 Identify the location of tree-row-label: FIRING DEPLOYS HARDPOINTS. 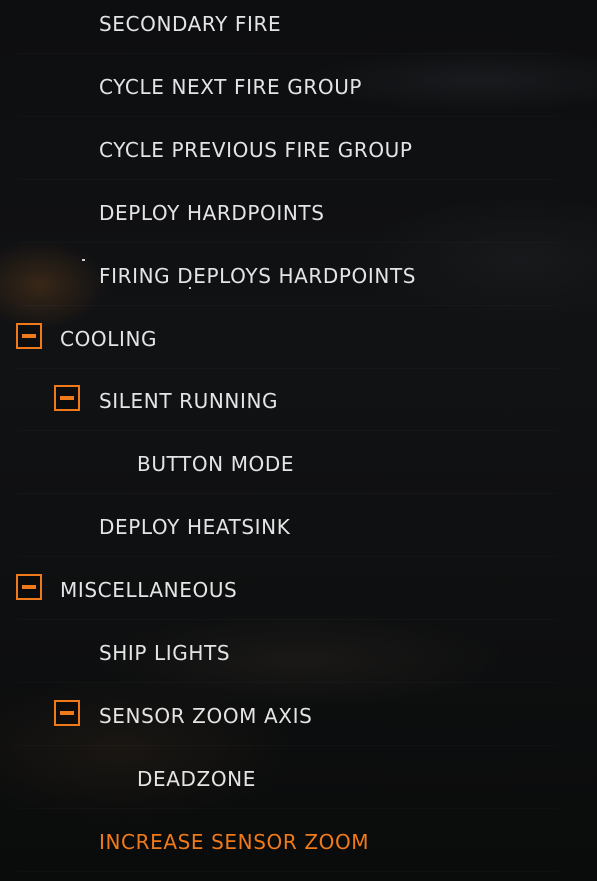
(258, 276).